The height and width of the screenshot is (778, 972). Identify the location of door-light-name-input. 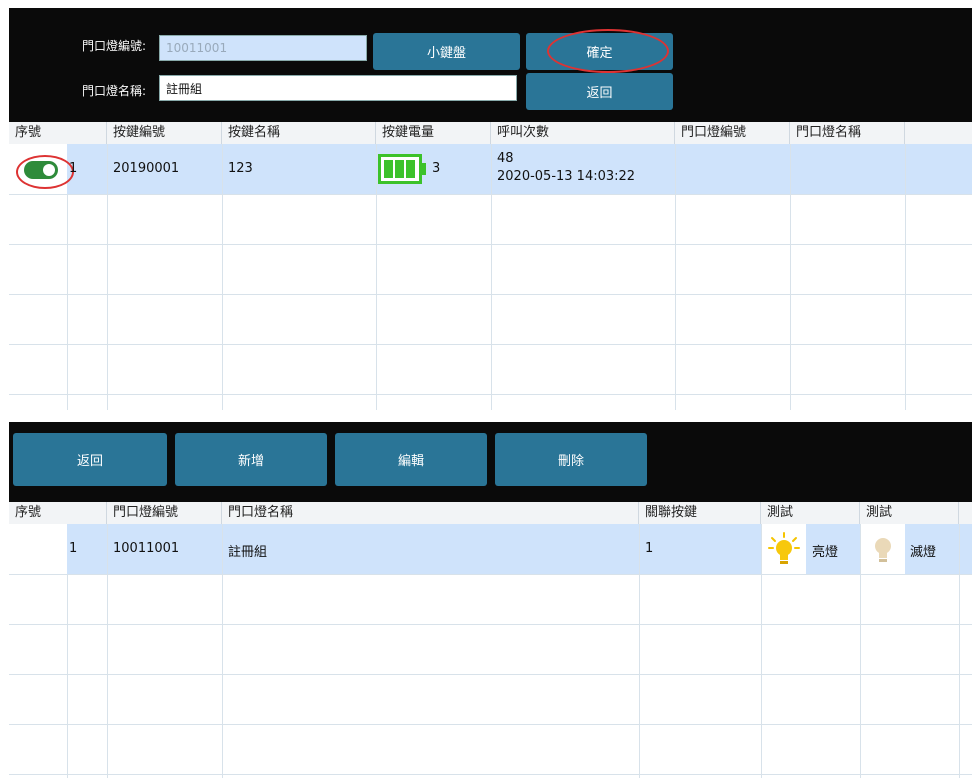
(338, 88).